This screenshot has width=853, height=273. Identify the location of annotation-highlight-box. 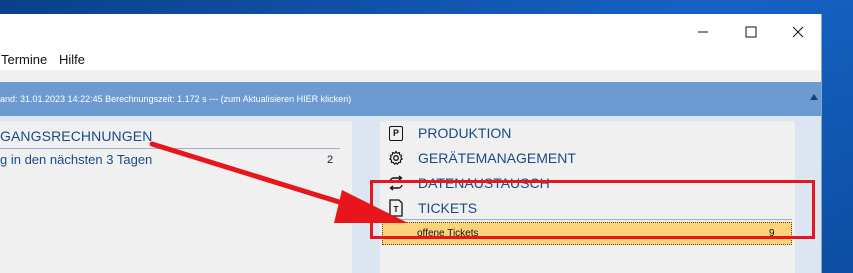
(592, 209).